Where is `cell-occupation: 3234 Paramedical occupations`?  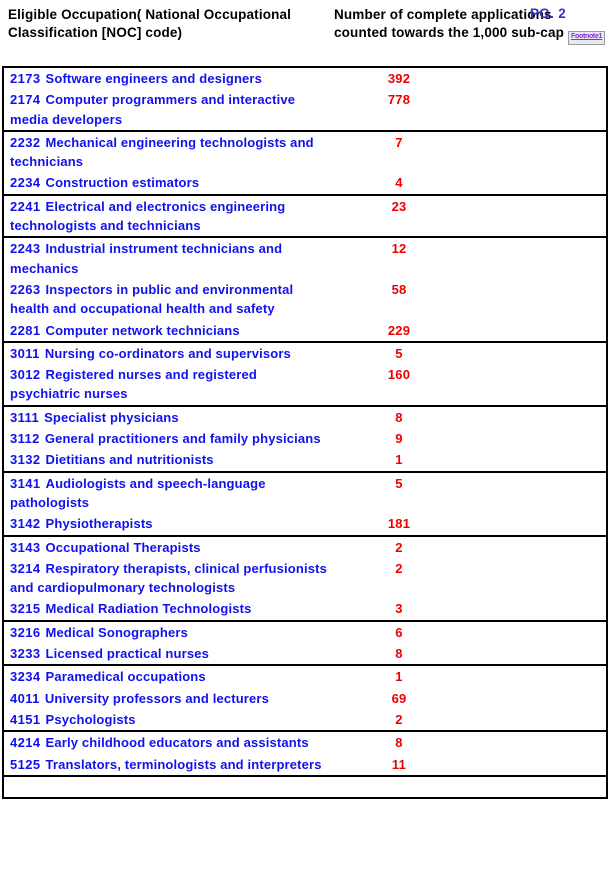
cell-occupation: 3234 Paramedical occupations is located at coordinates (168, 676).